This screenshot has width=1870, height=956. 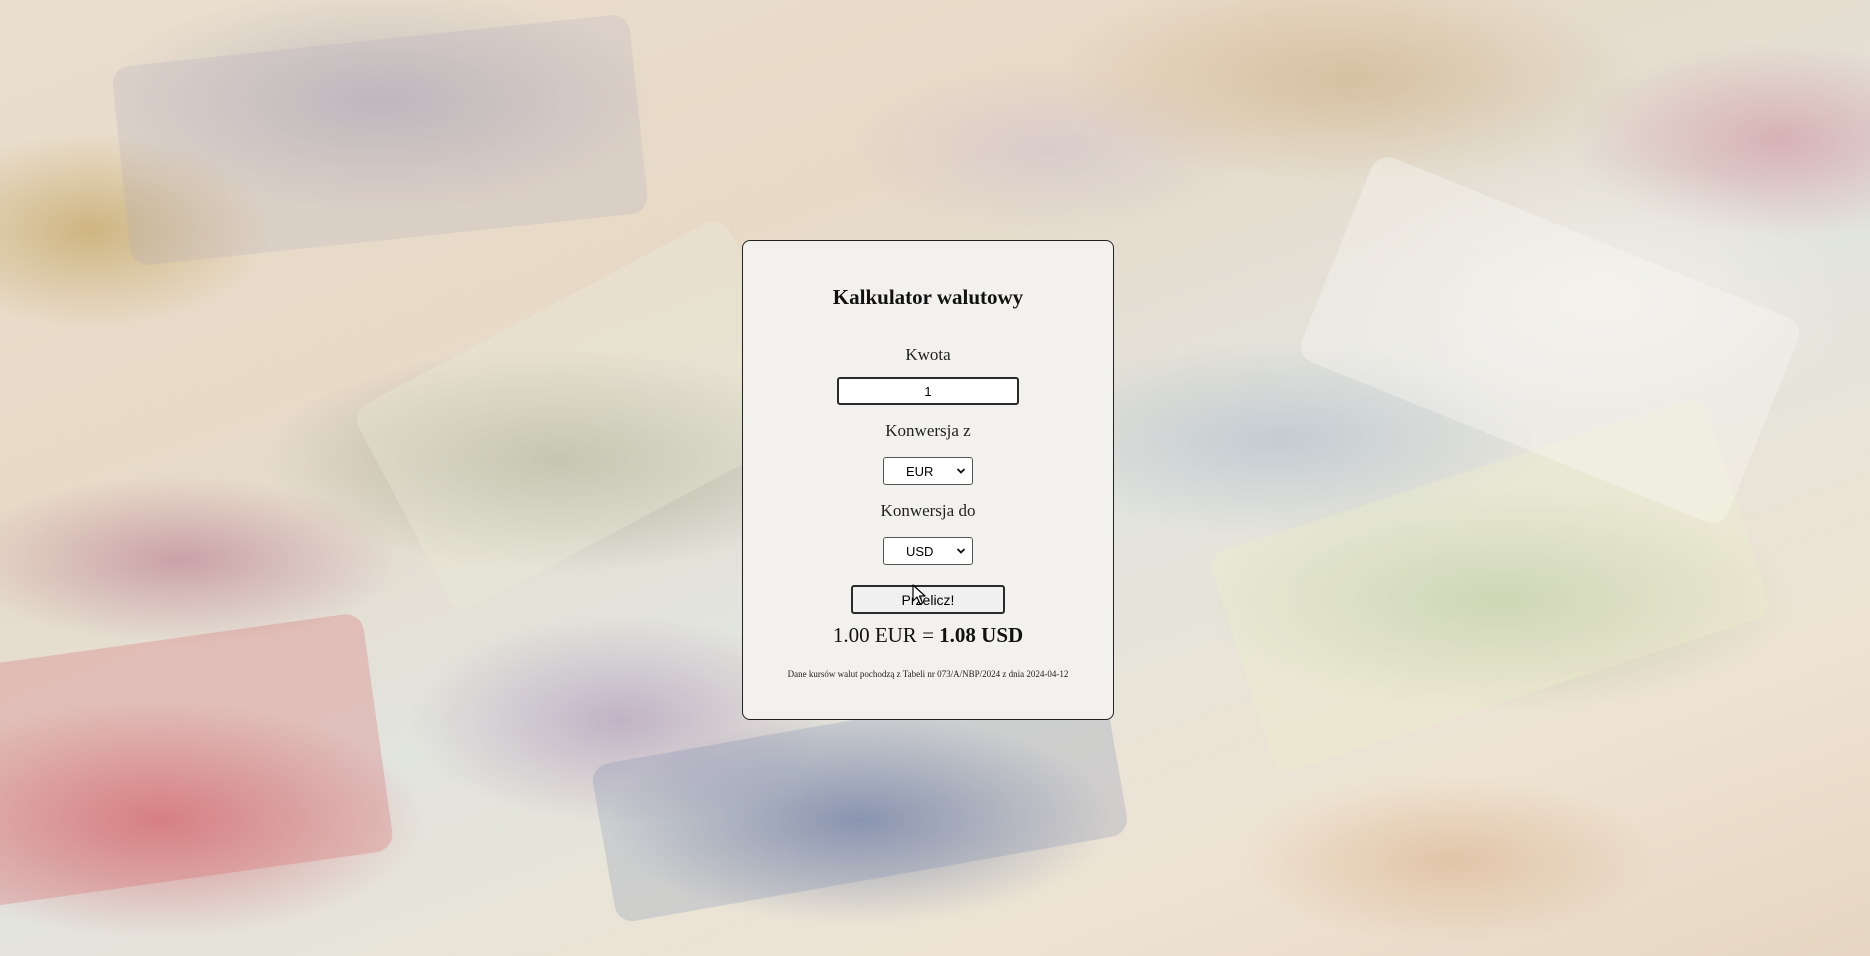 What do you see at coordinates (981, 635) in the screenshot?
I see `result-to-amount: 1.08 USD` at bounding box center [981, 635].